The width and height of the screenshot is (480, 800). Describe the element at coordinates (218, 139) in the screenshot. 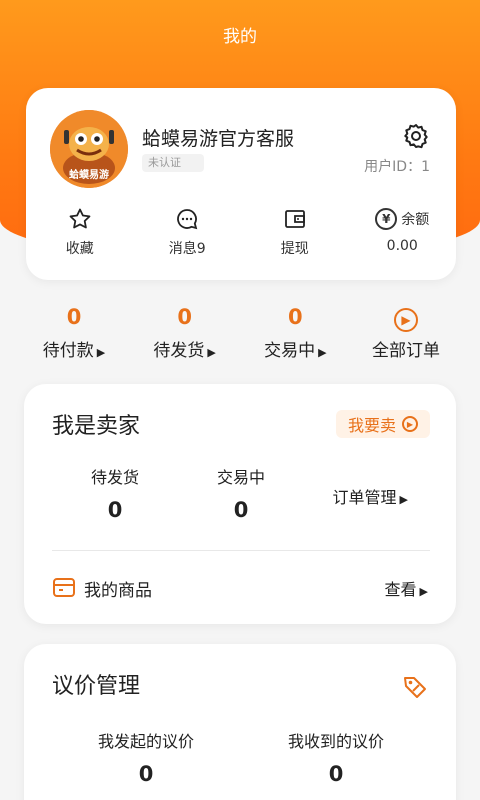

I see `profile-name: 蛤蟆易游官方客服` at that location.